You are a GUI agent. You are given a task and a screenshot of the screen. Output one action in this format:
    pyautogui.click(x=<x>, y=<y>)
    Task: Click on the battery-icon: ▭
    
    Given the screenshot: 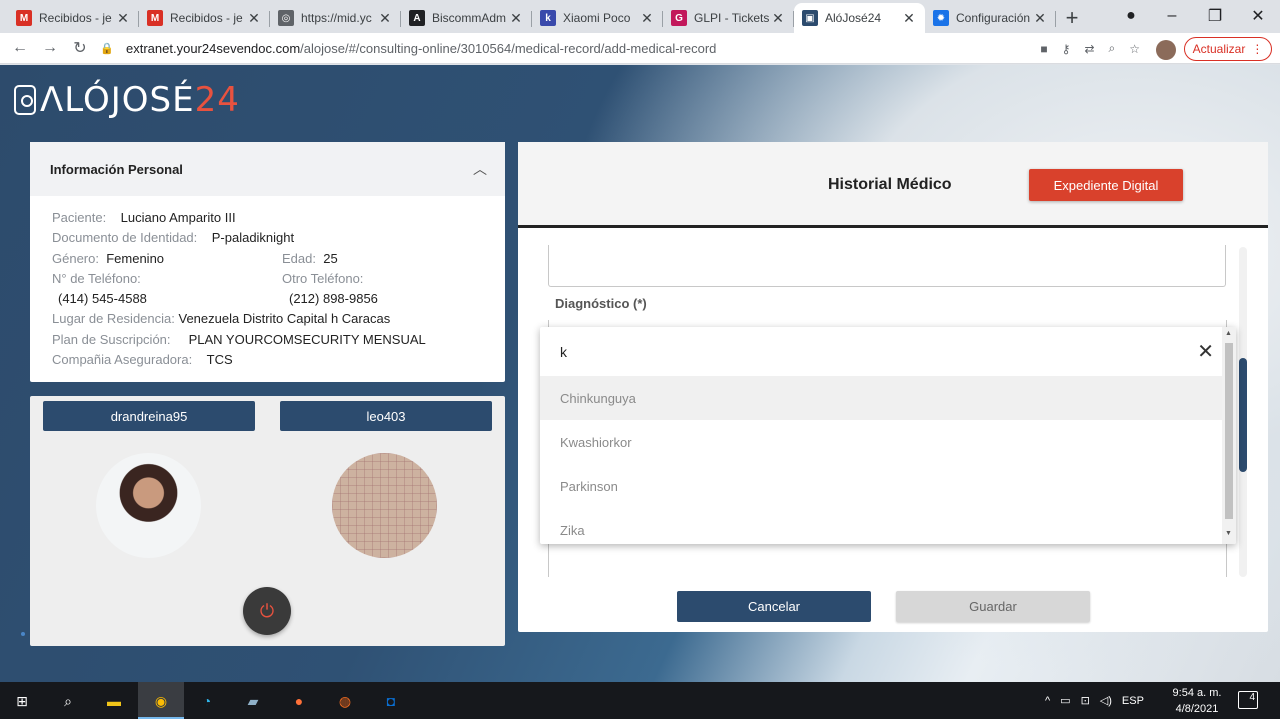 What is the action you would take?
    pyautogui.click(x=1065, y=700)
    